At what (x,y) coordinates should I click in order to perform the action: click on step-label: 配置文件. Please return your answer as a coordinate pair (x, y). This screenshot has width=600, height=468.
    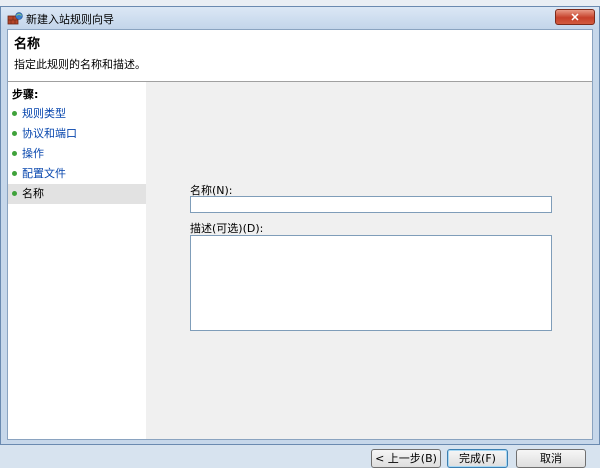
    Looking at the image, I should click on (44, 173).